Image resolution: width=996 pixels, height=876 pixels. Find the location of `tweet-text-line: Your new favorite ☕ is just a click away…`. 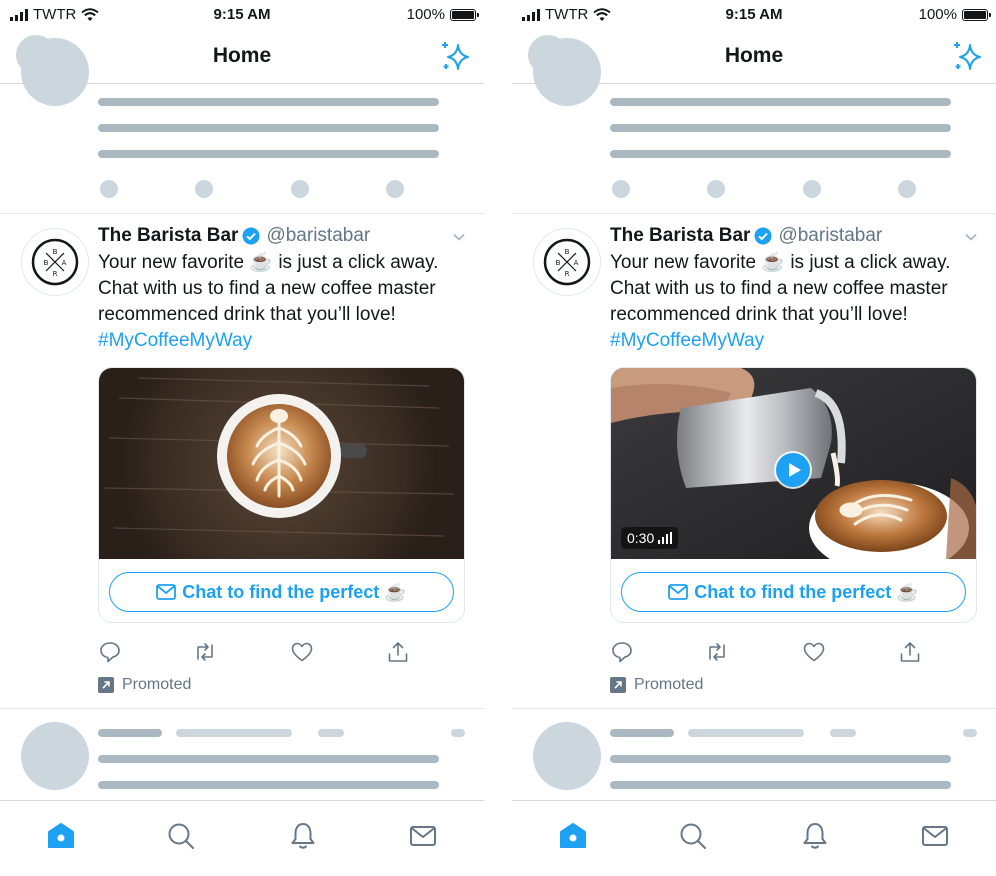

tweet-text-line: Your new favorite ☕ is just a click away… is located at coordinates (780, 262).